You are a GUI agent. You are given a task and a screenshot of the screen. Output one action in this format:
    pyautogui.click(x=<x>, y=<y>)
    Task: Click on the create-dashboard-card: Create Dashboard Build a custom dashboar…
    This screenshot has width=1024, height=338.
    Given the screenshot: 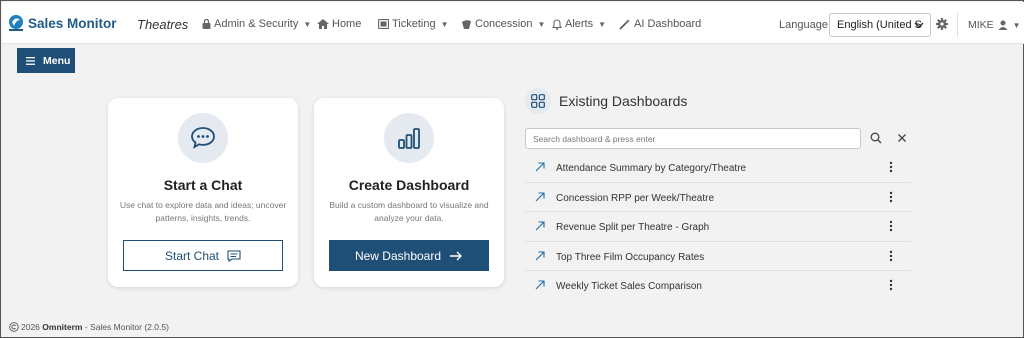 What is the action you would take?
    pyautogui.click(x=409, y=192)
    